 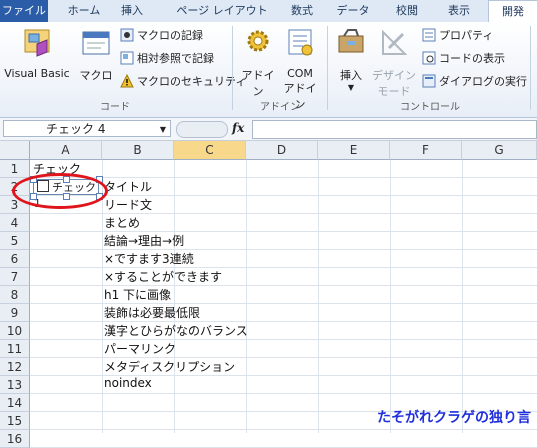 What do you see at coordinates (258, 41) in the screenshot?
I see `gear-icon` at bounding box center [258, 41].